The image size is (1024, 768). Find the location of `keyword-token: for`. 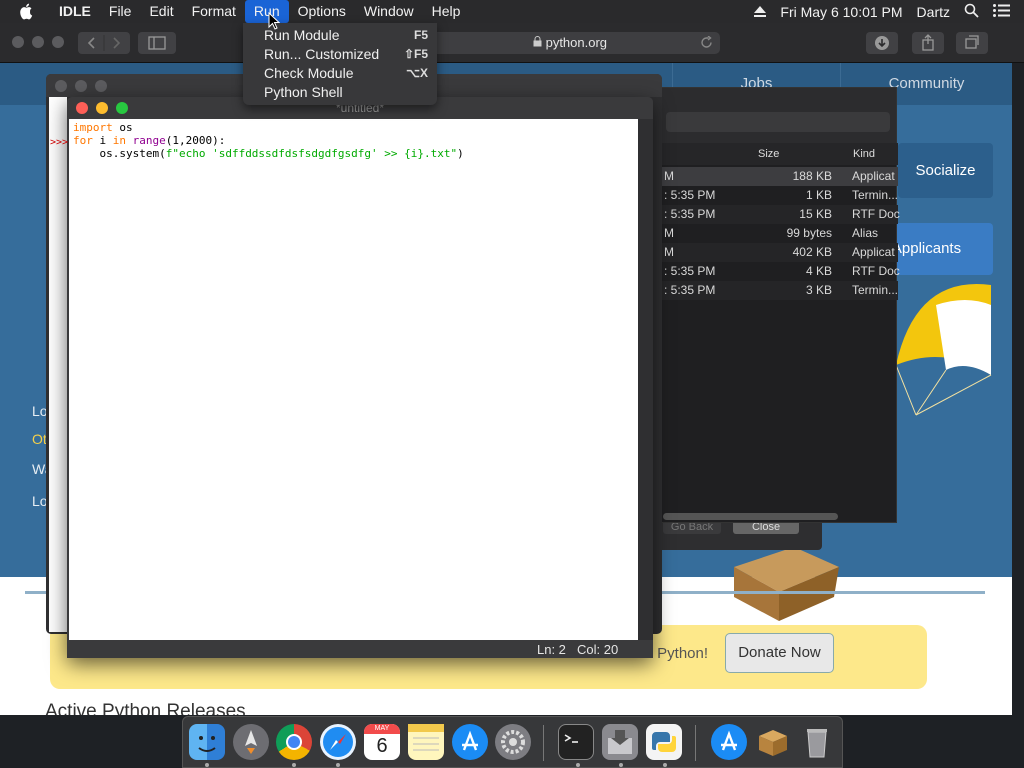

keyword-token: for is located at coordinates (83, 140).